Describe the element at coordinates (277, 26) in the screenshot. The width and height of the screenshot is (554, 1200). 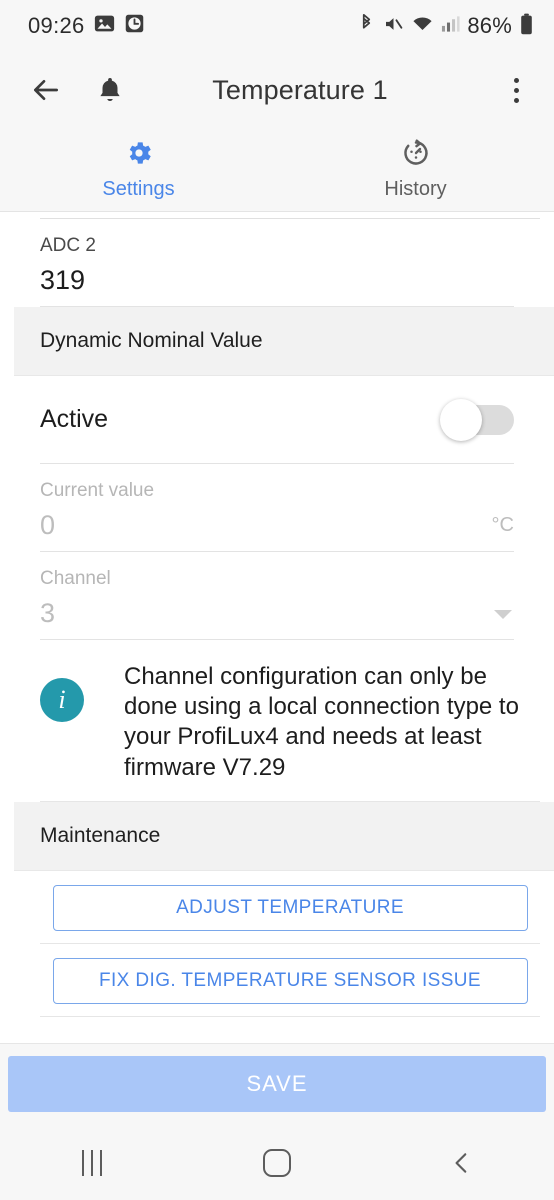
I see `status-bar: 09:26 86%` at that location.